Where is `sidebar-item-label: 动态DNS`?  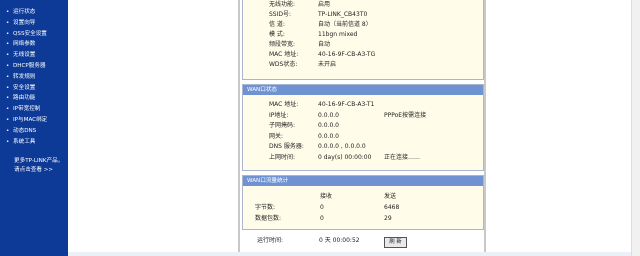 sidebar-item-label: 动态DNS is located at coordinates (25, 130).